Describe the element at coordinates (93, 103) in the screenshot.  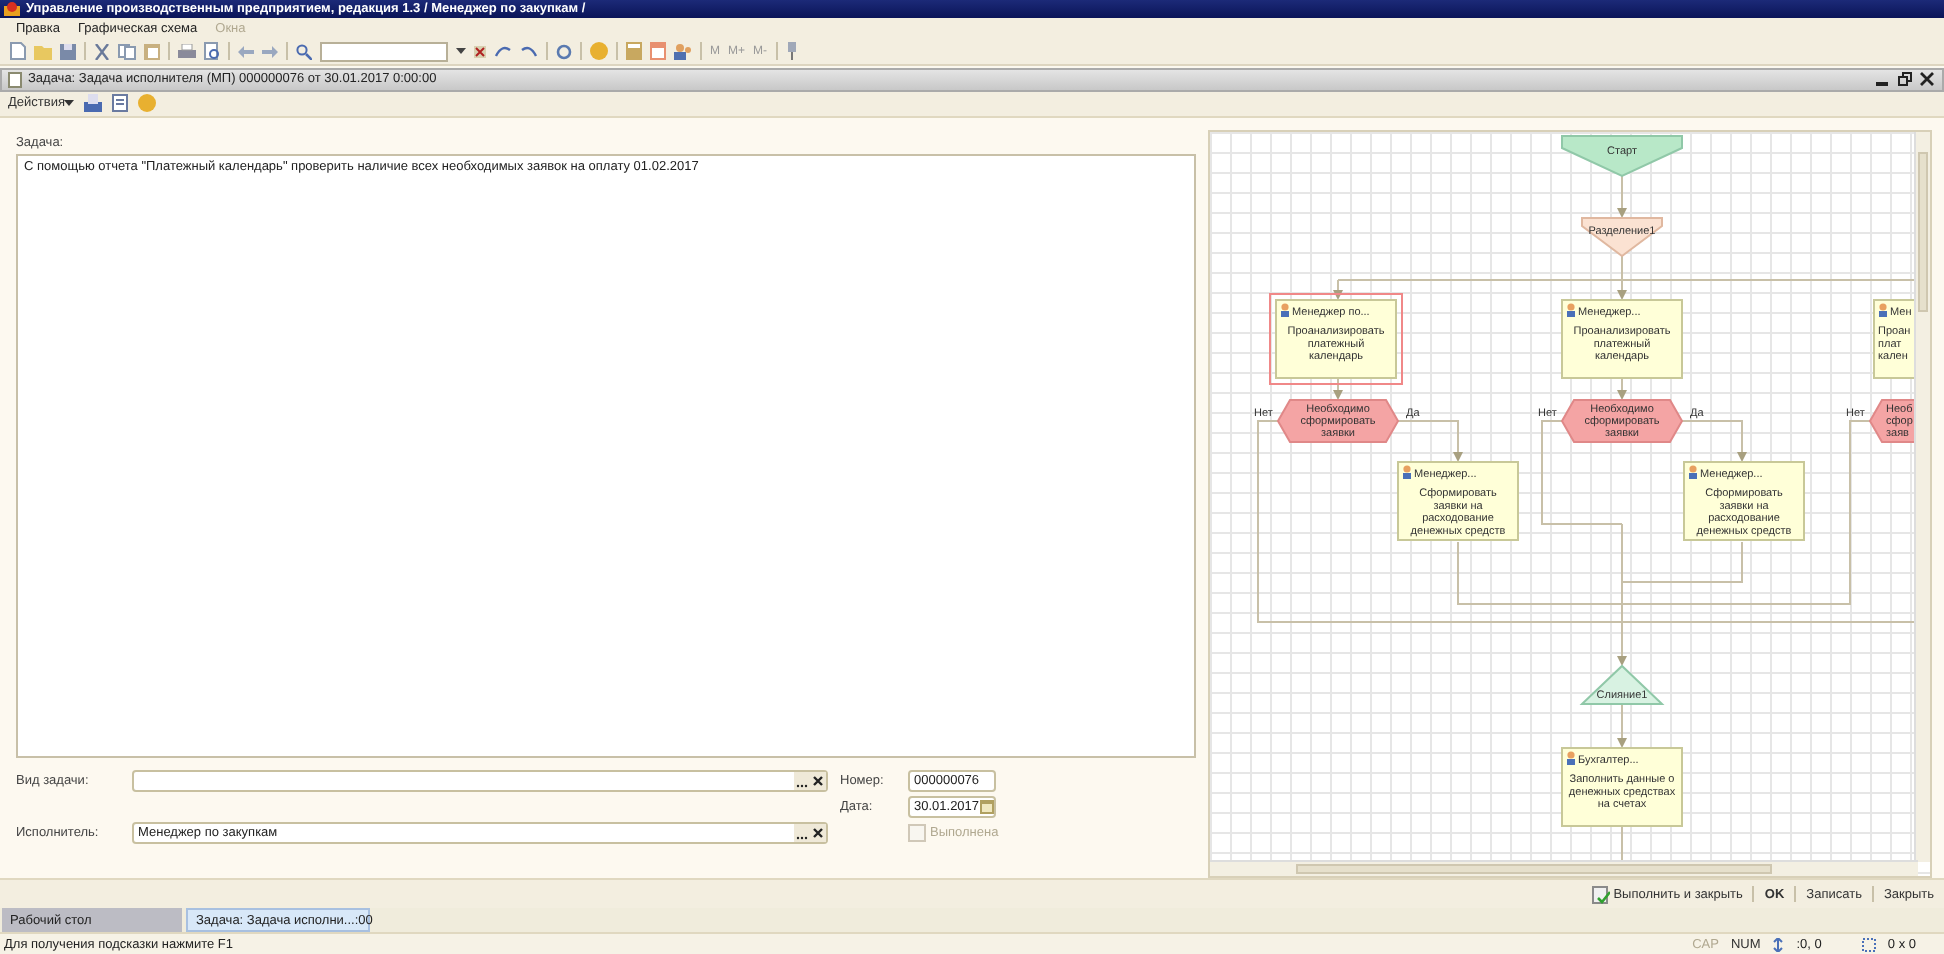
I see `save-to-disk-icon` at that location.